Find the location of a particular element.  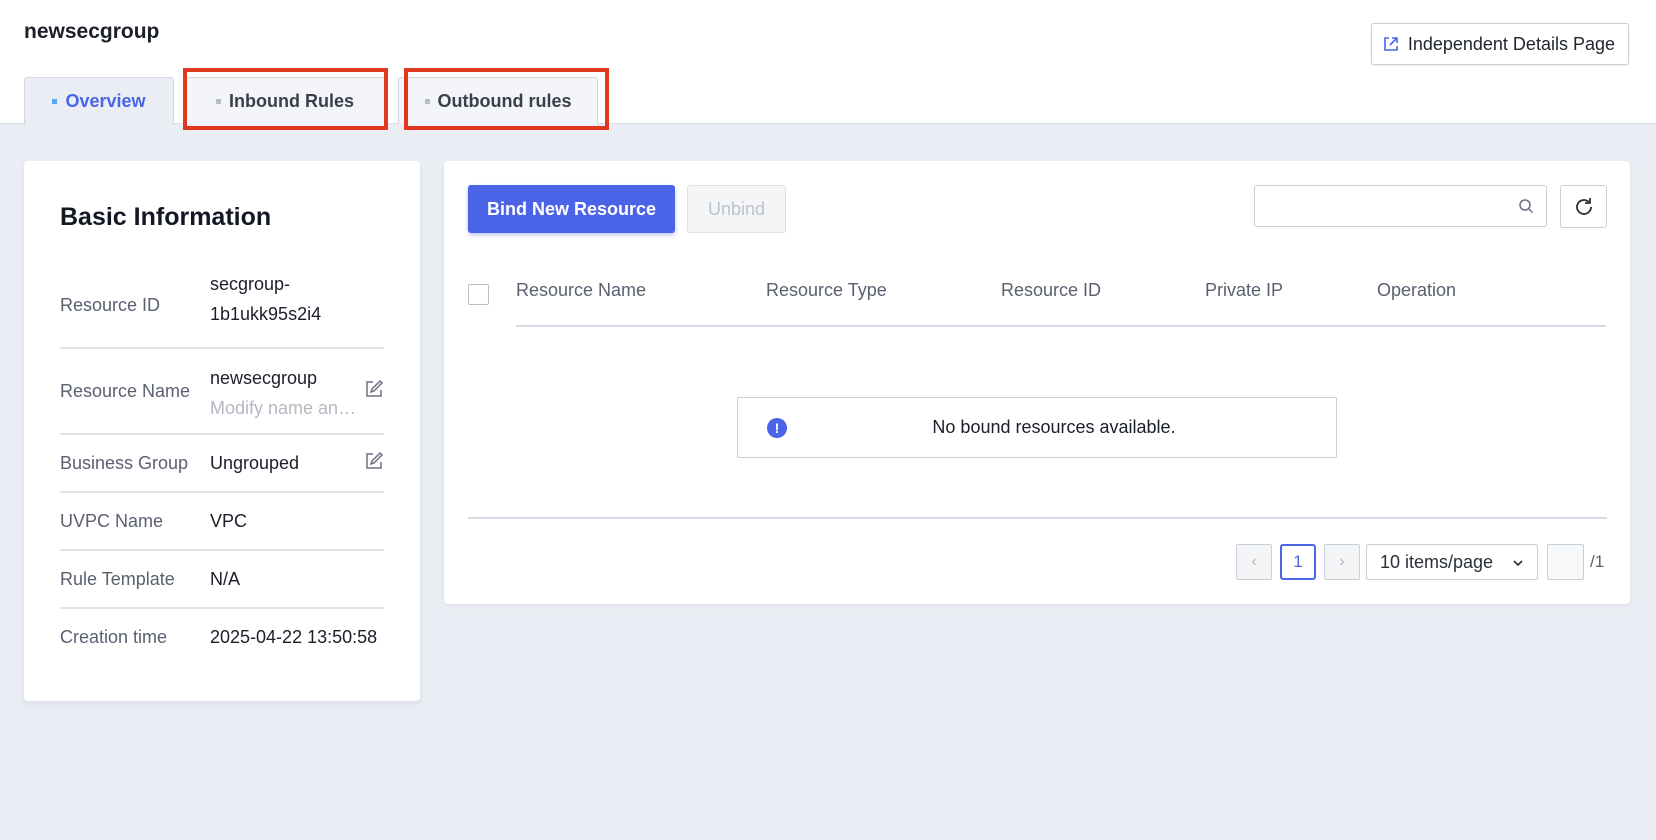

tab-inbound-rules: Inbound Rules is located at coordinates (285, 100).